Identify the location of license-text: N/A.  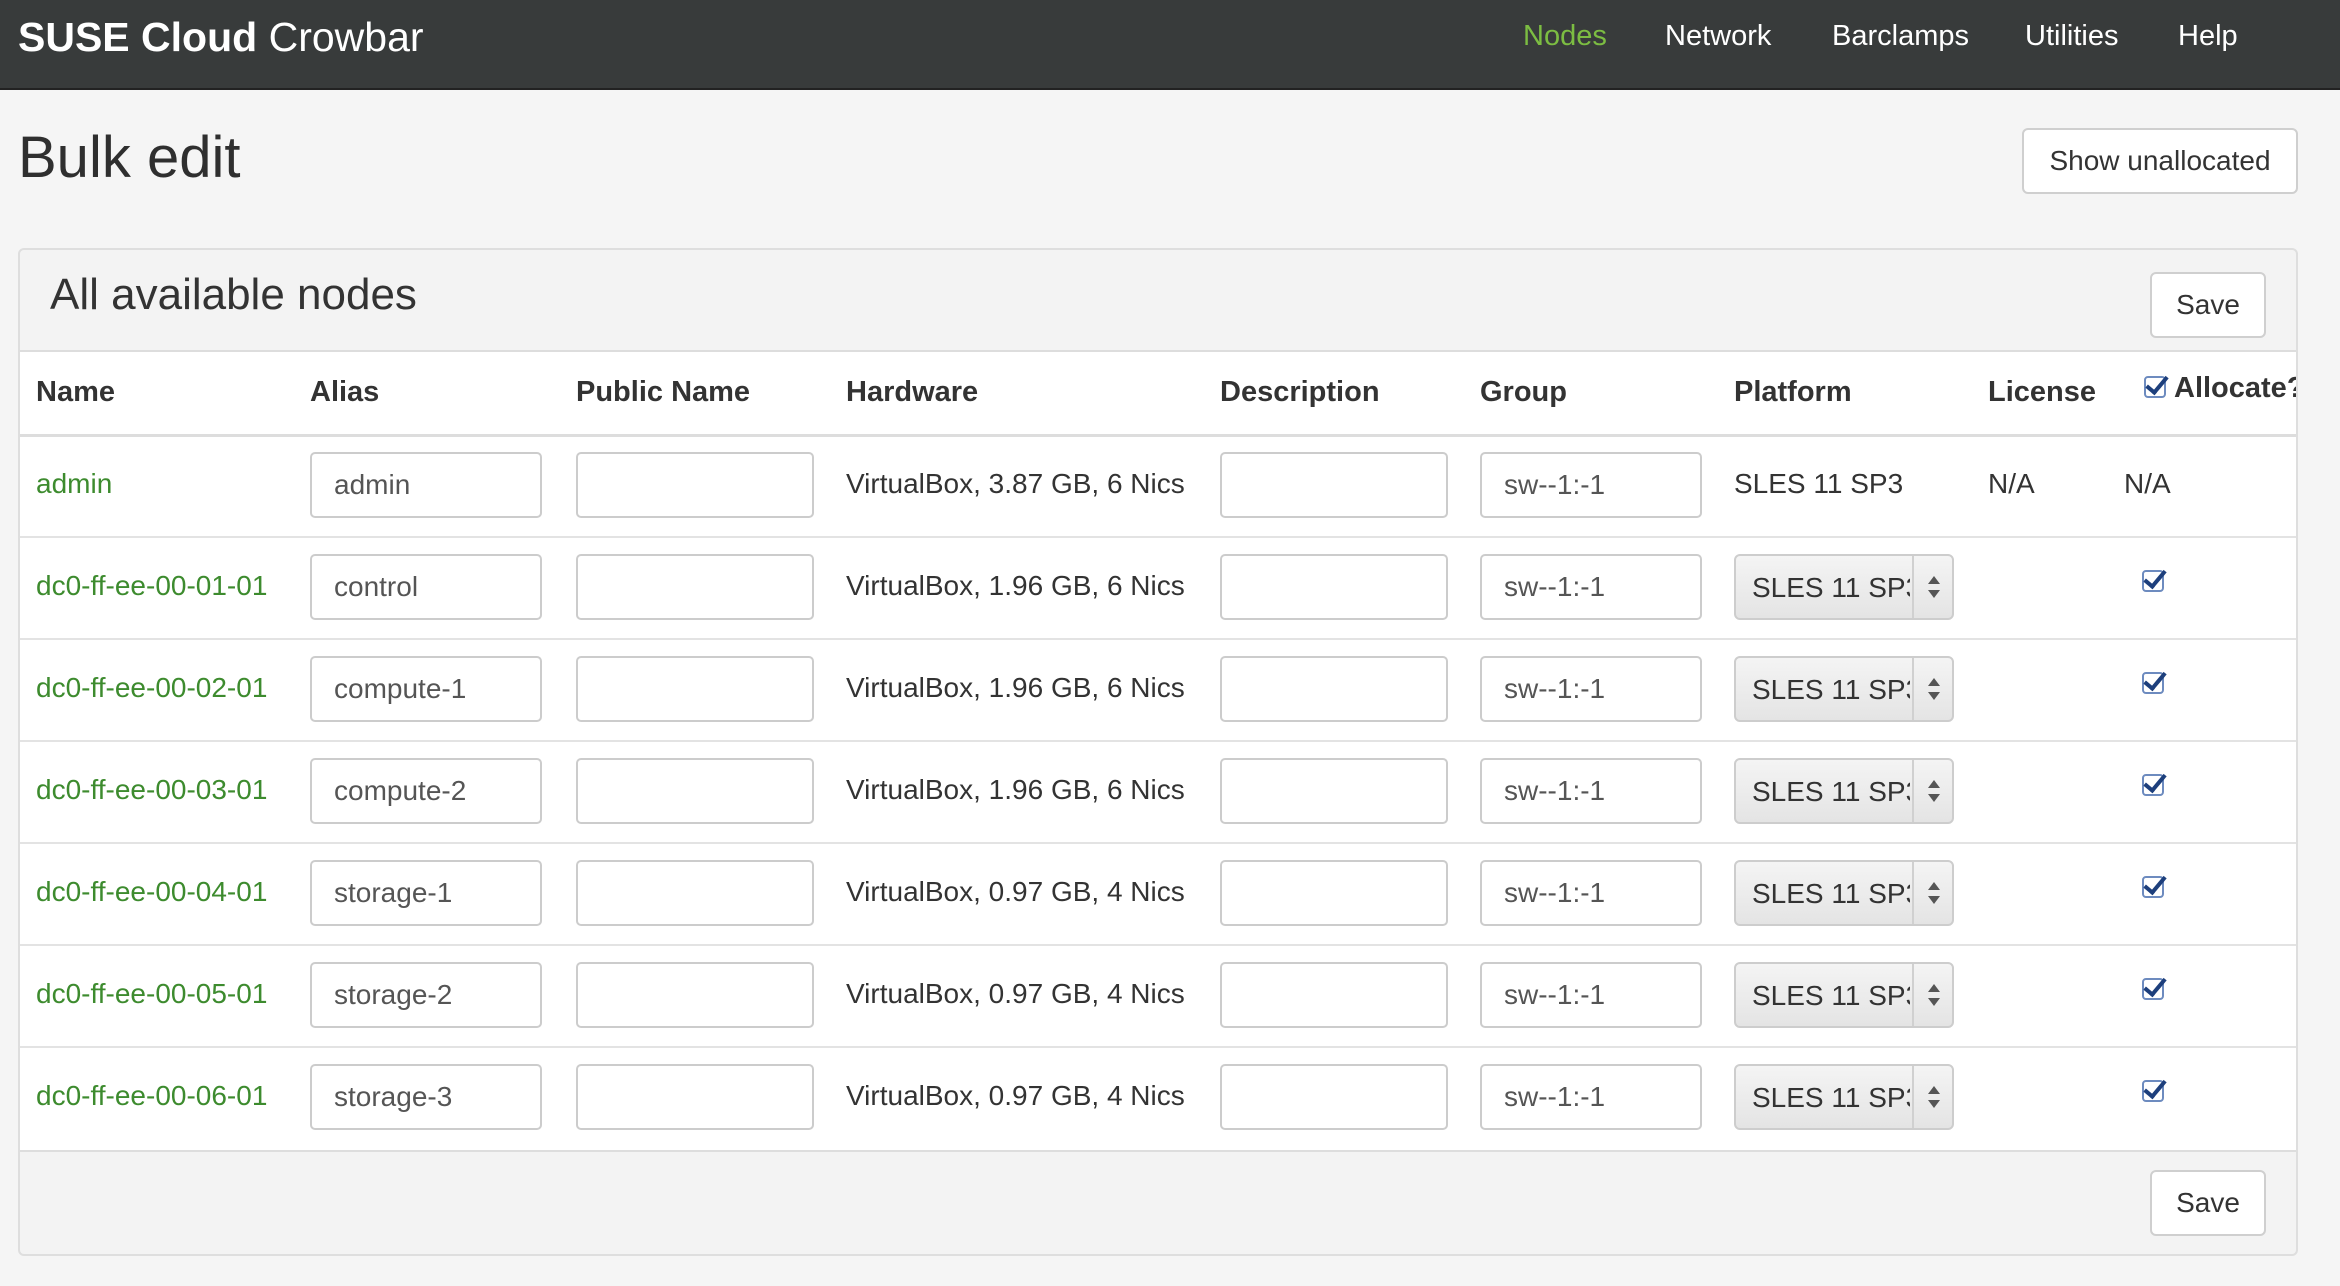
(2011, 483).